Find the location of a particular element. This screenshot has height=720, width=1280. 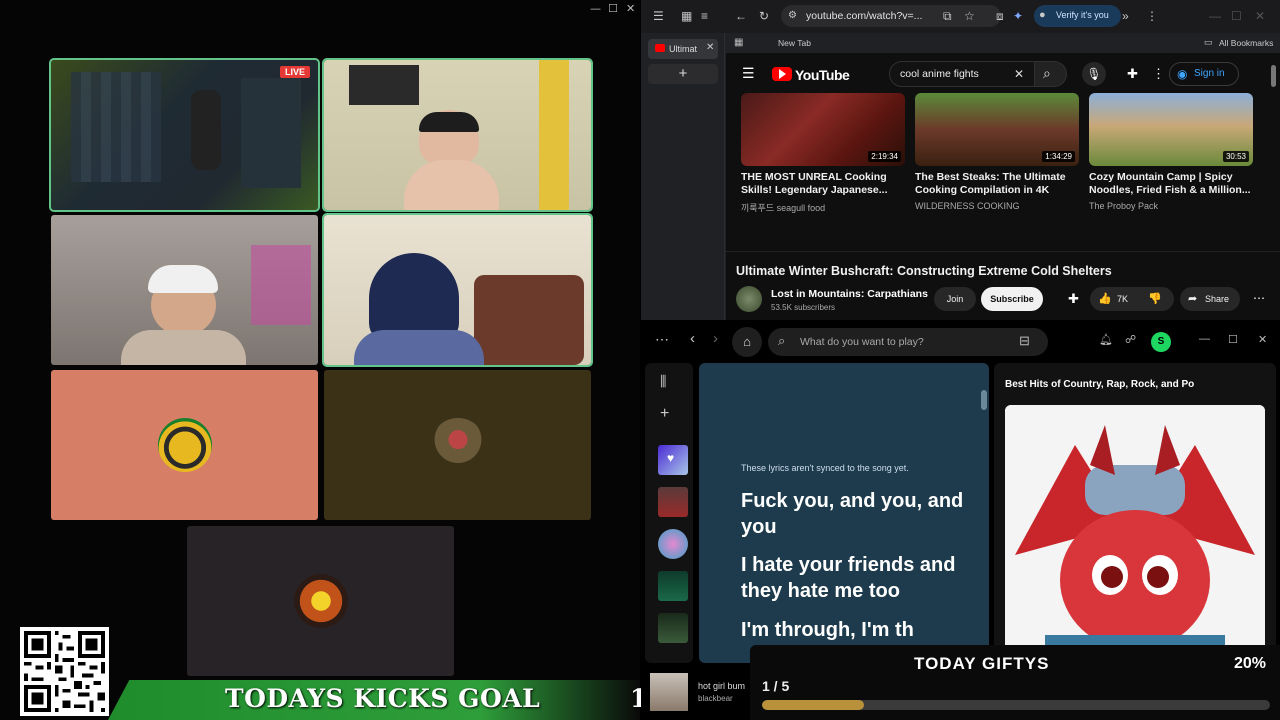

mic-icon: 🎙 is located at coordinates (1094, 74).